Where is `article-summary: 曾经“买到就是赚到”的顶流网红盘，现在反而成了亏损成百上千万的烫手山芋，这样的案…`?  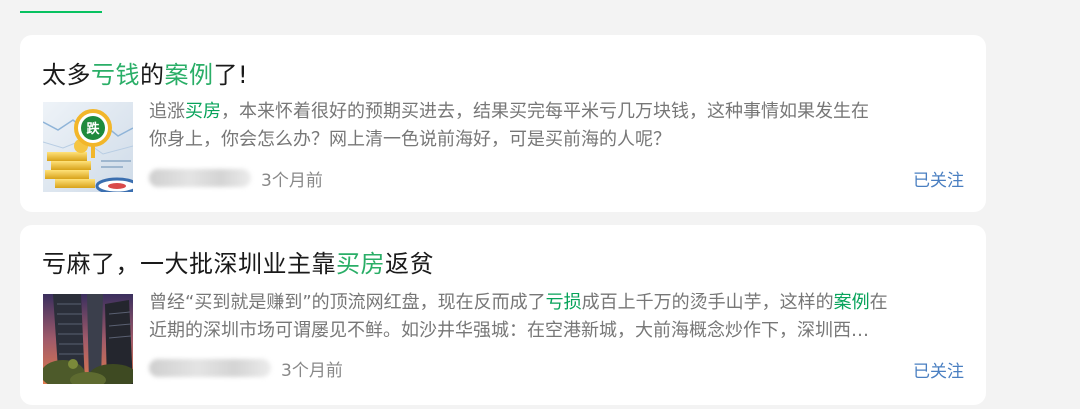
article-summary: 曾经“买到就是赚到”的顶流网红盘，现在反而成了亏损成百上千万的烫手山芋，这样的案… is located at coordinates (555, 317).